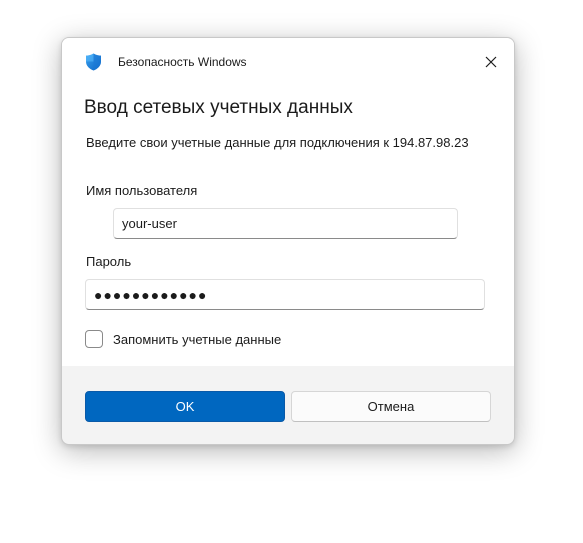  I want to click on username-label: Имя пользователя, so click(142, 190).